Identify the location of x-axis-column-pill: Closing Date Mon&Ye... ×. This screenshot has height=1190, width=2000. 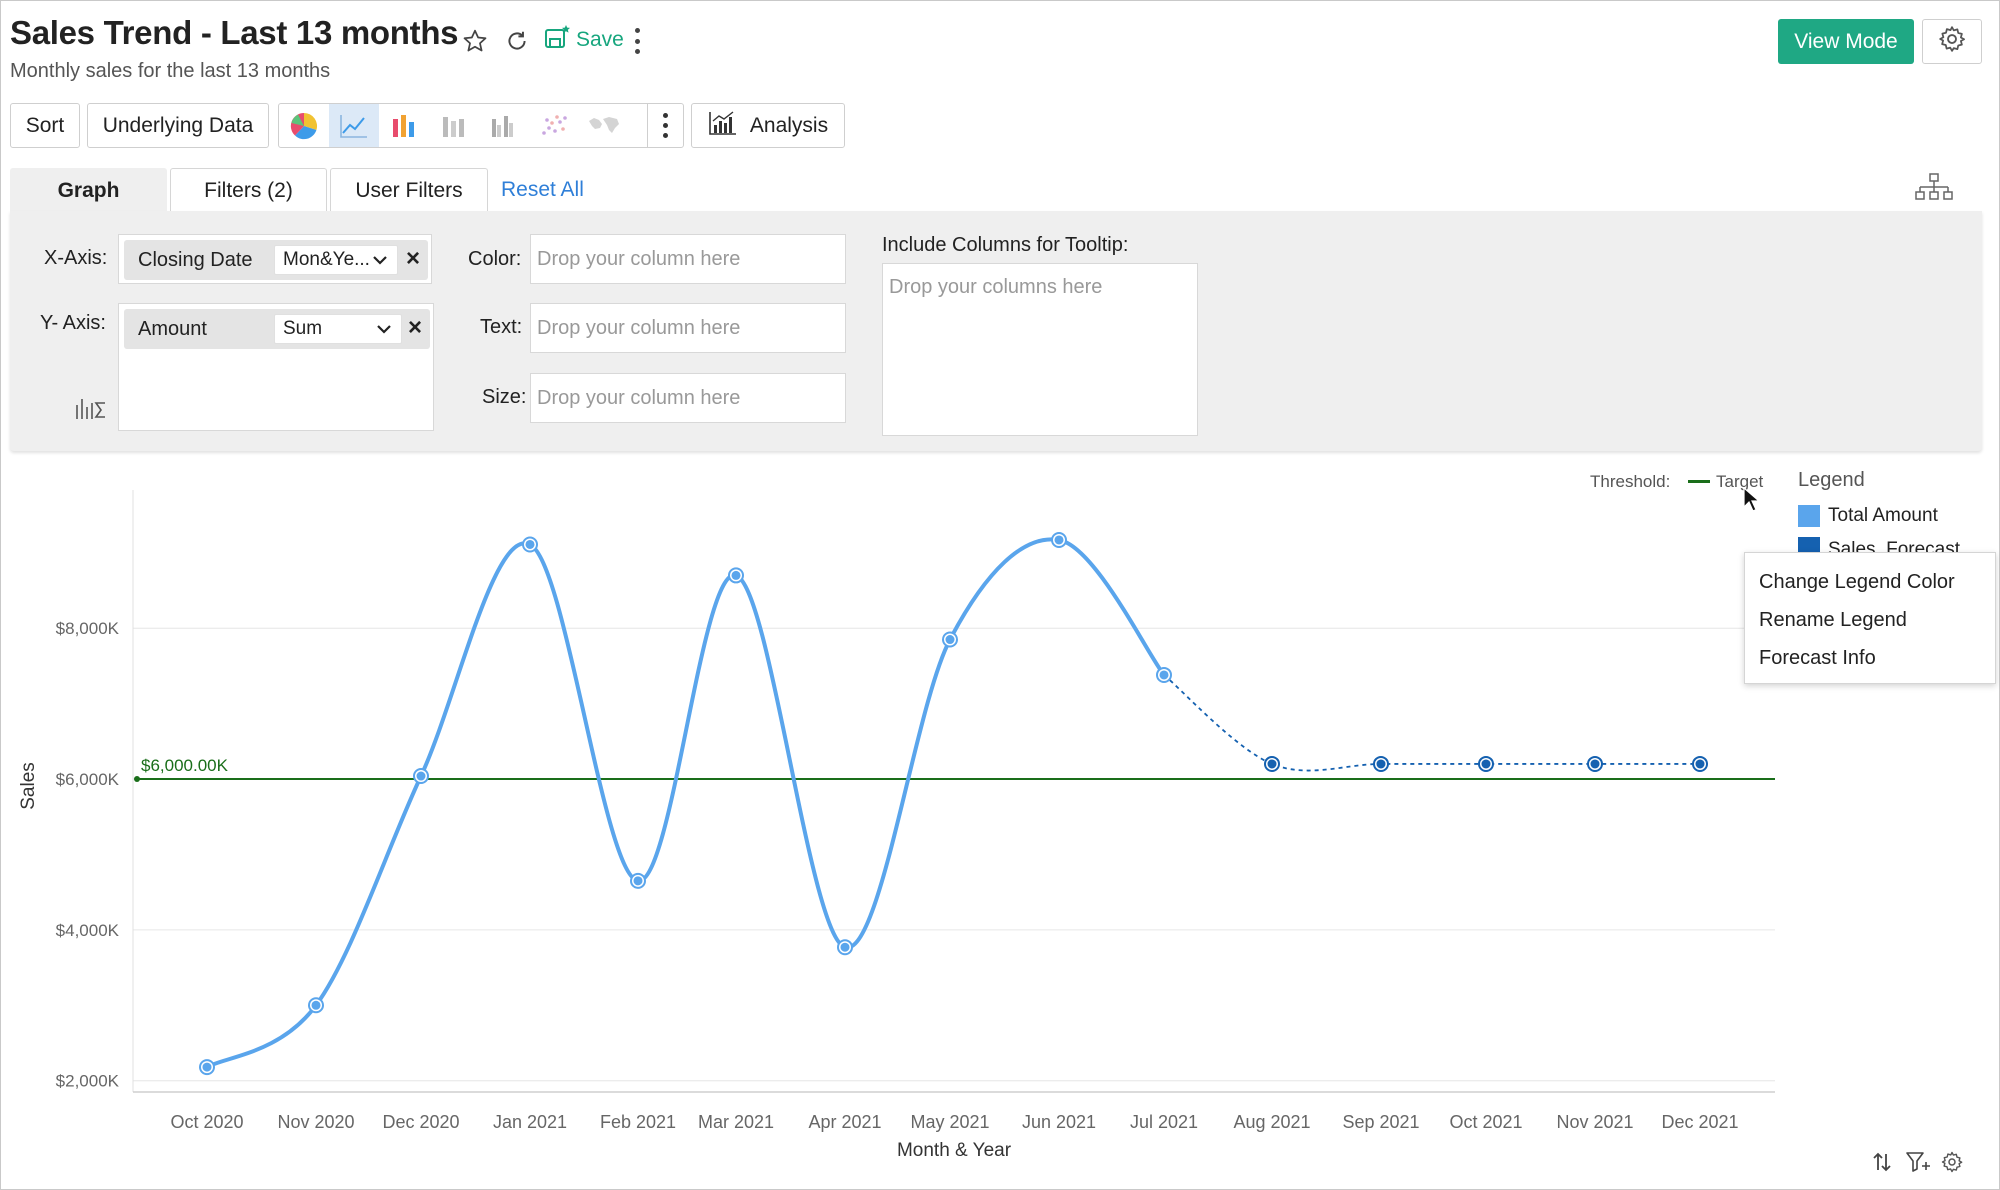
(276, 260).